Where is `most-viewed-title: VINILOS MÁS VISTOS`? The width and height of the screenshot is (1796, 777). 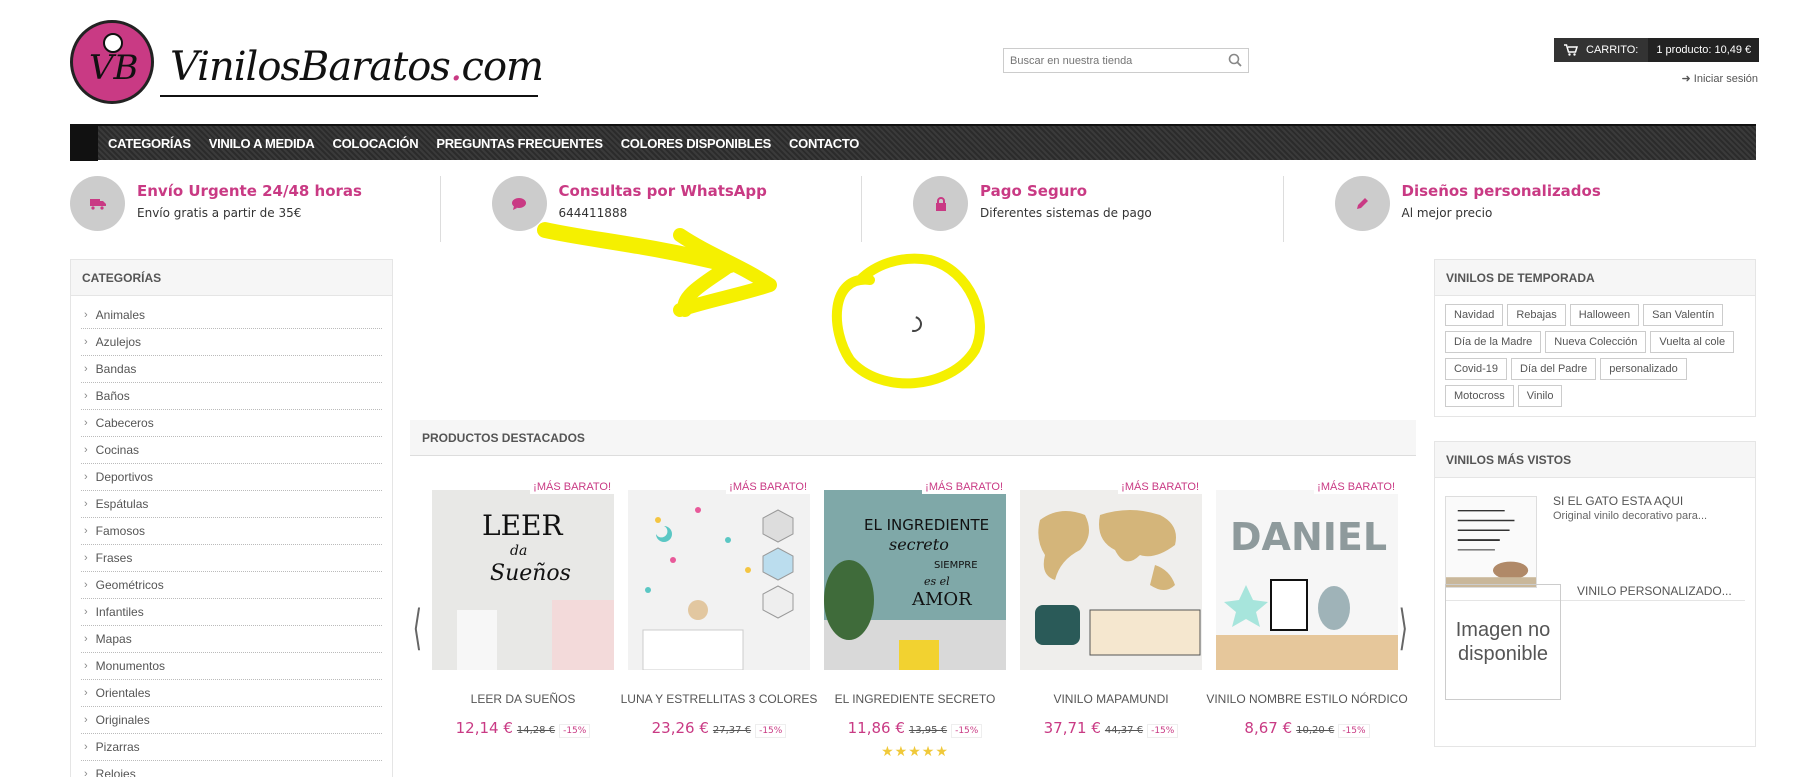 most-viewed-title: VINILOS MÁS VISTOS is located at coordinates (1595, 460).